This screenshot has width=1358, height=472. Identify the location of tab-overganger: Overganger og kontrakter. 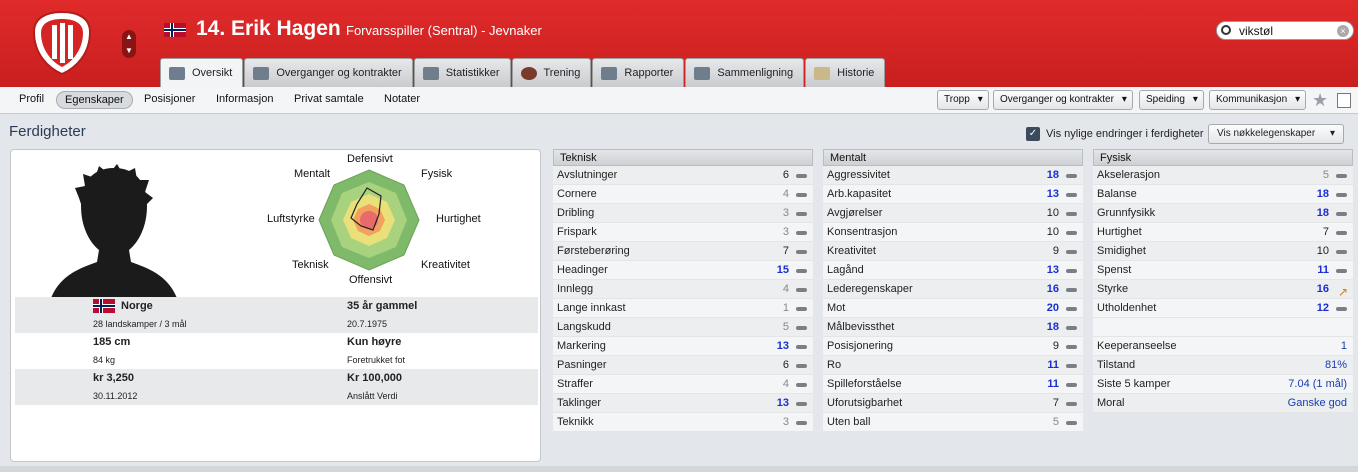
(328, 72).